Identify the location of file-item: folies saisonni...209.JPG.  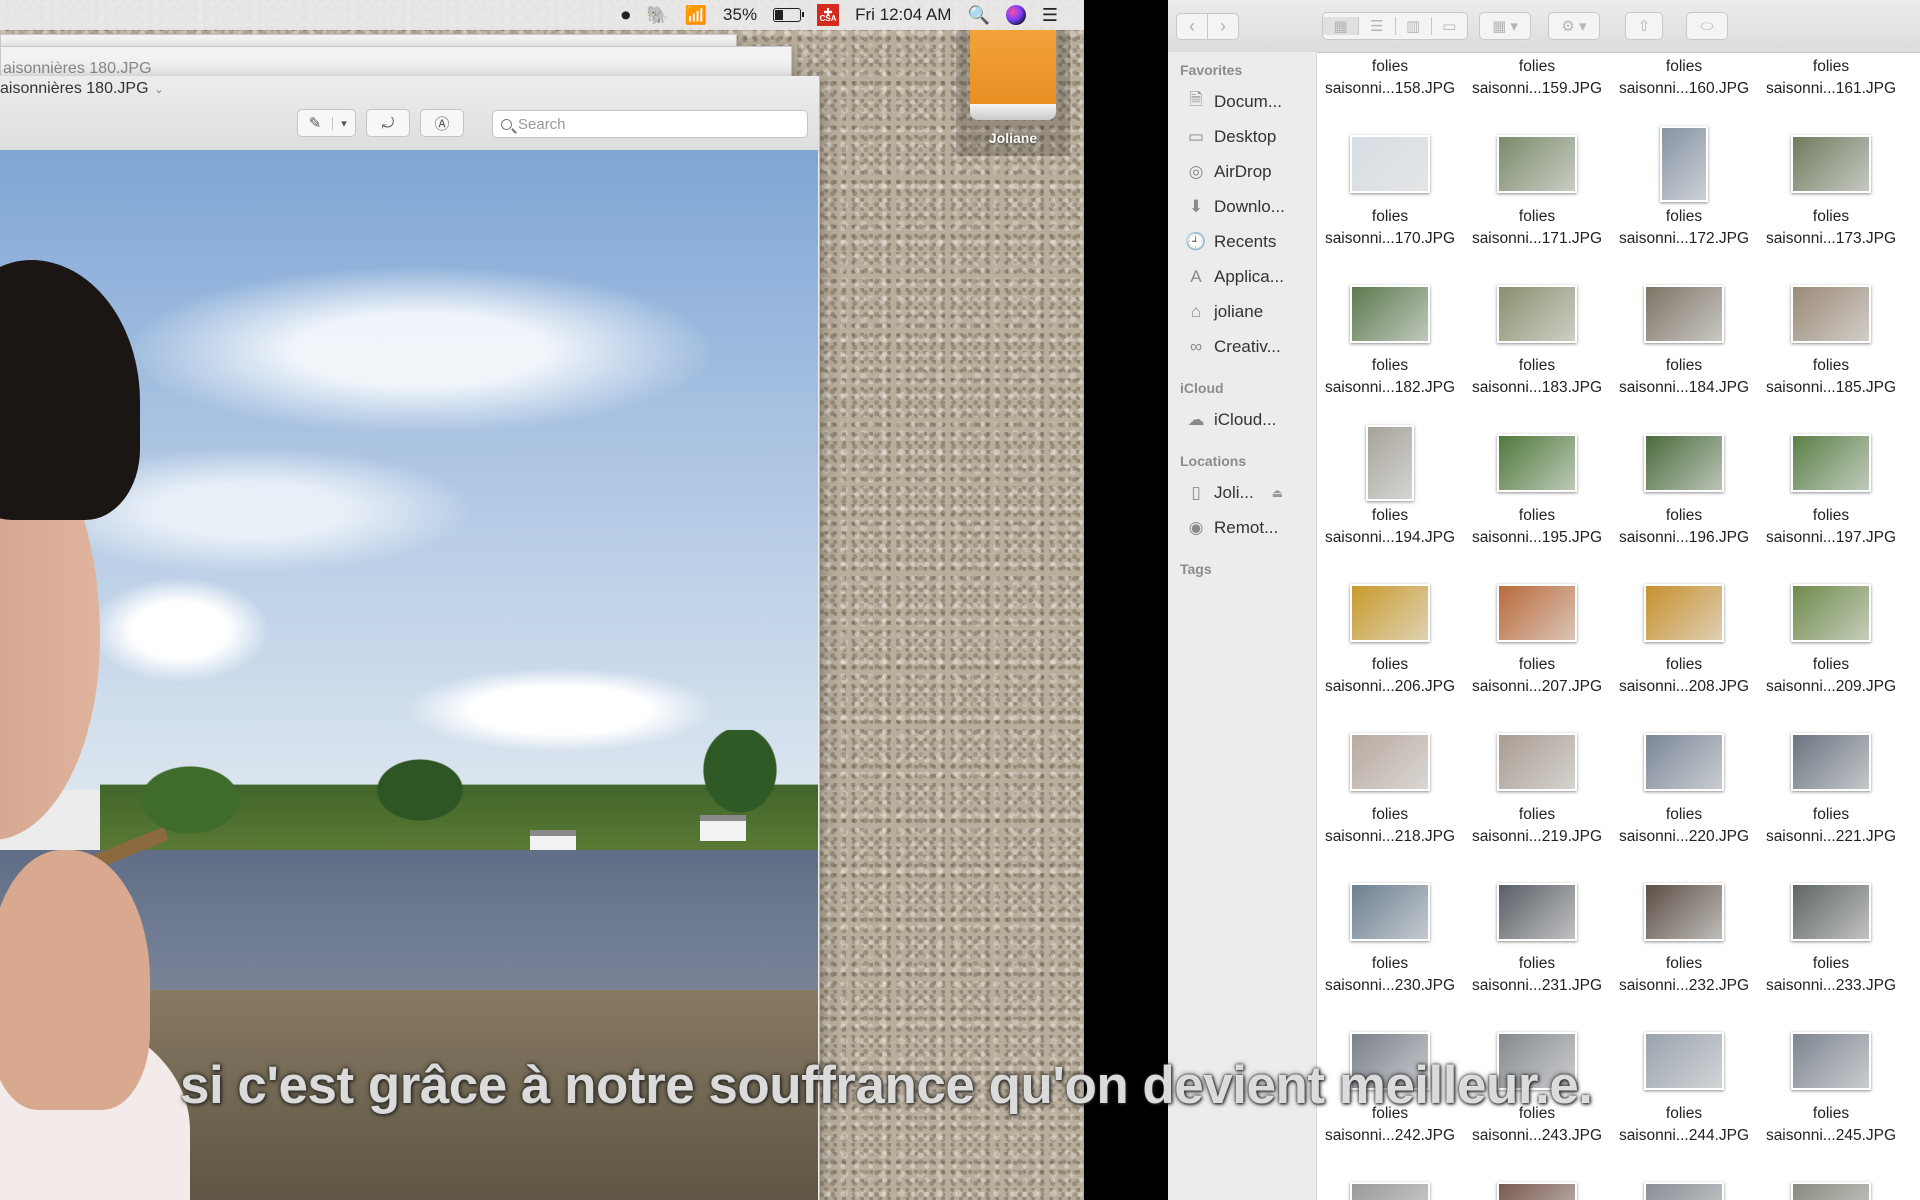
(1831, 676).